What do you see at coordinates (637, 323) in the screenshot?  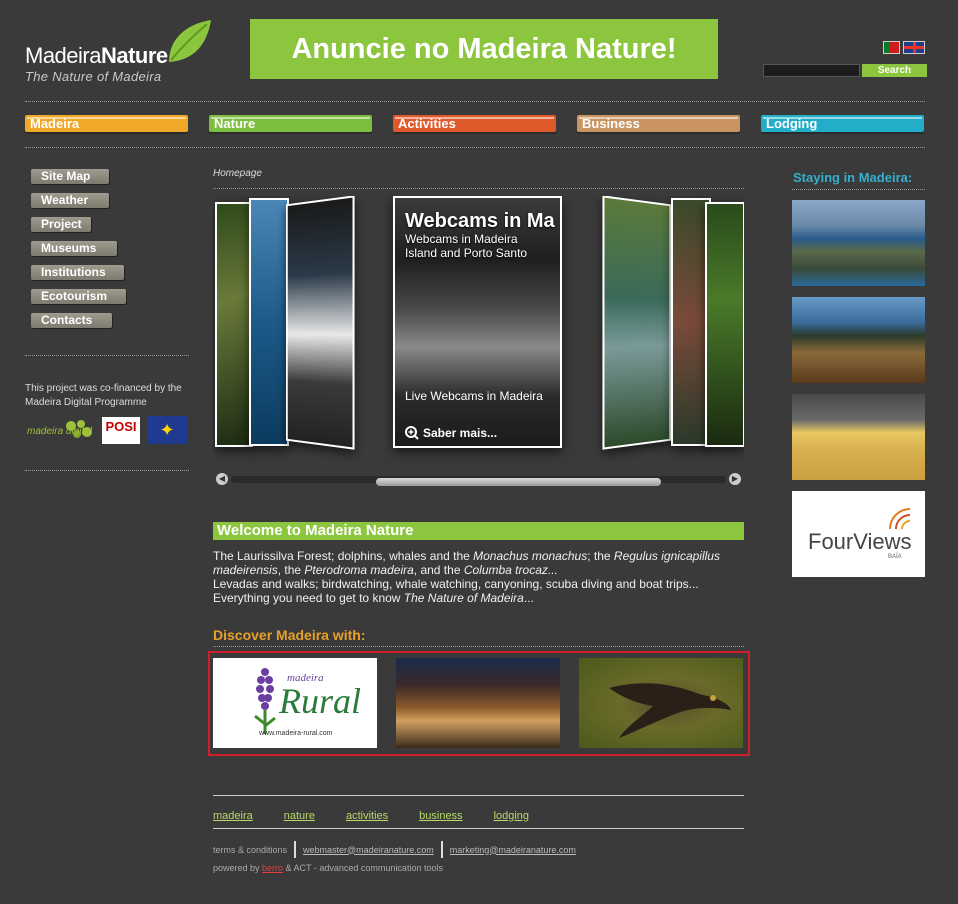 I see `carousel-slide-canyoning` at bounding box center [637, 323].